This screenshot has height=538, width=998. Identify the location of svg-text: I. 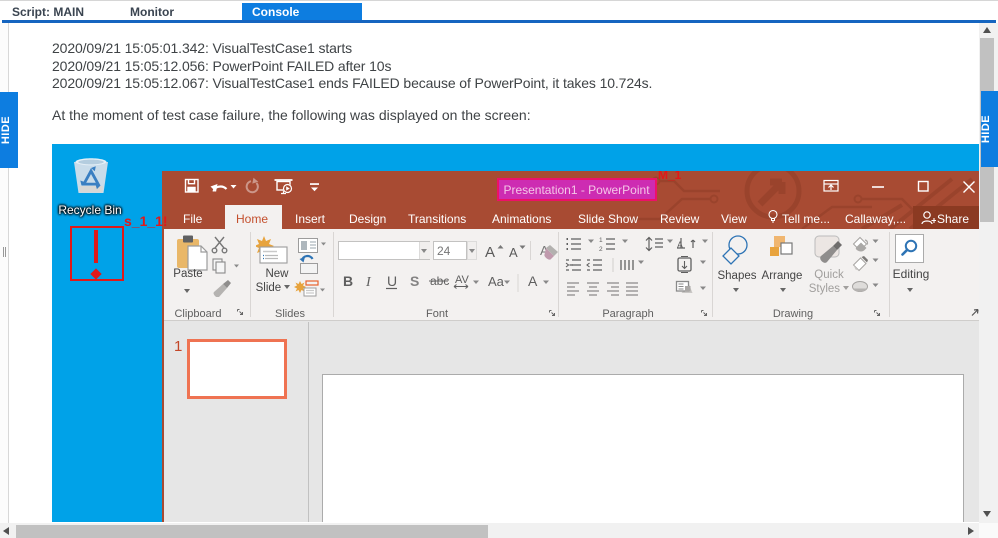
(368, 282).